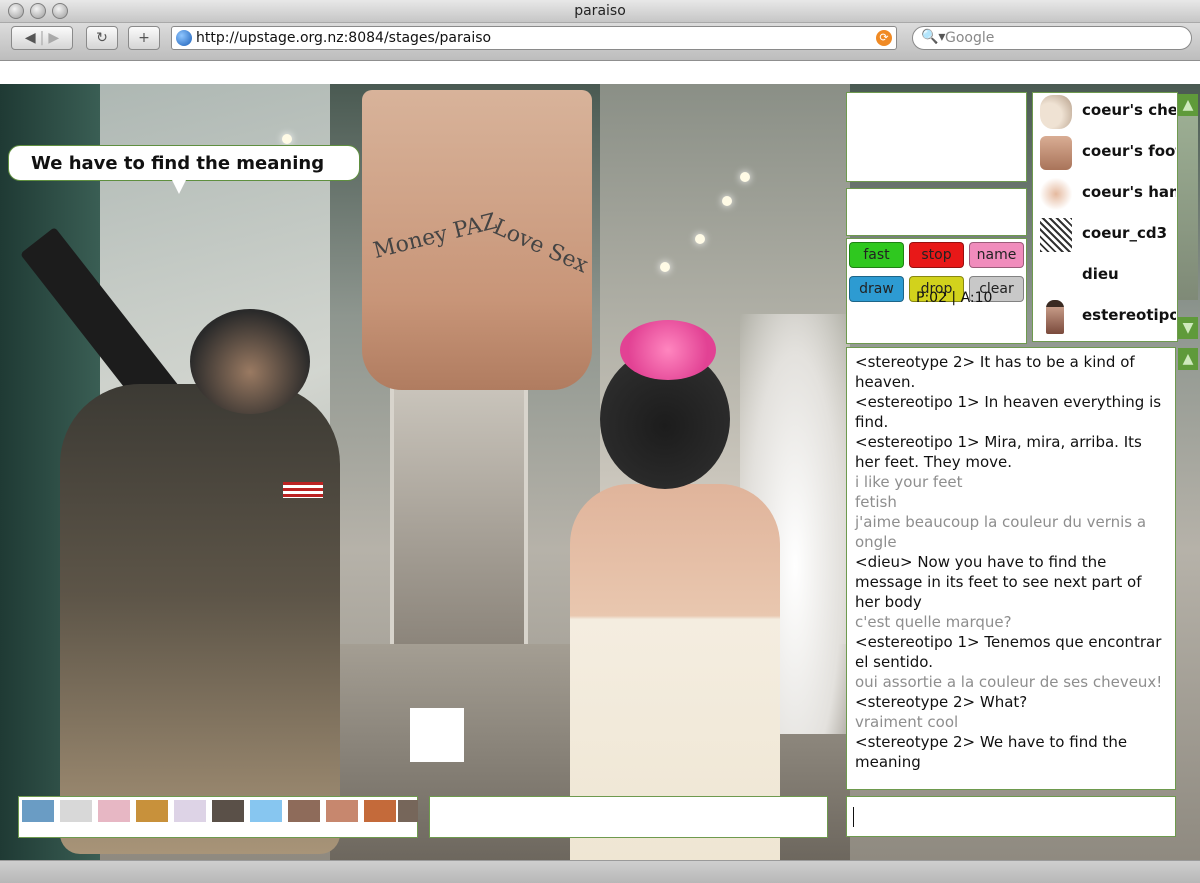 Image resolution: width=1200 pixels, height=883 pixels. Describe the element at coordinates (853, 817) in the screenshot. I see `text-caret` at that location.